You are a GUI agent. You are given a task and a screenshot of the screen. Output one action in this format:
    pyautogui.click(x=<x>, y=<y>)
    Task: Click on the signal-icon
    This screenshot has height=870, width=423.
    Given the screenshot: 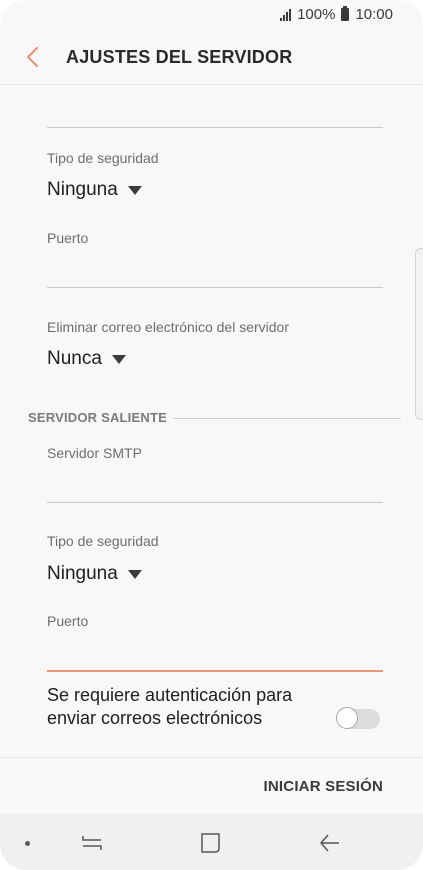 What is the action you would take?
    pyautogui.click(x=286, y=14)
    